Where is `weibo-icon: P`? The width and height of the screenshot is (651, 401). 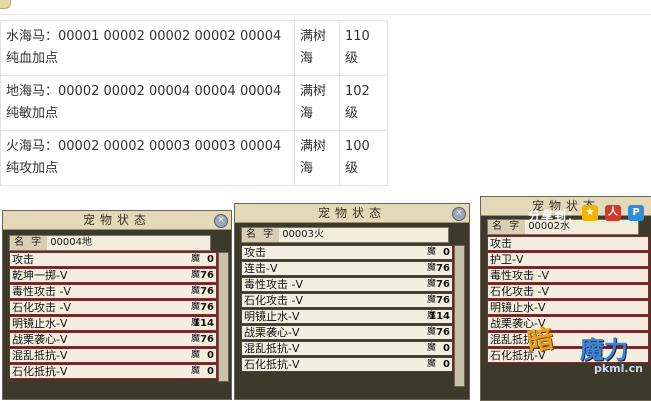
weibo-icon: P is located at coordinates (636, 213).